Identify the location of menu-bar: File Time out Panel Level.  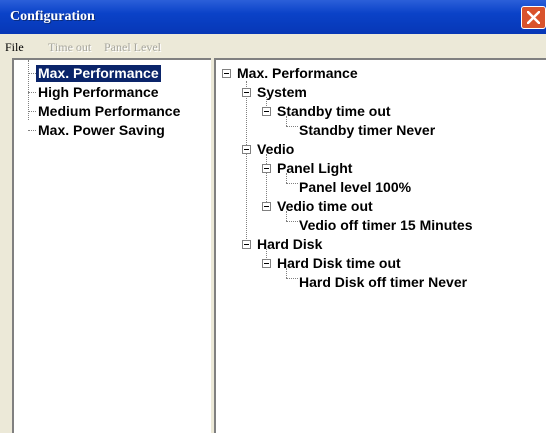
(273, 46).